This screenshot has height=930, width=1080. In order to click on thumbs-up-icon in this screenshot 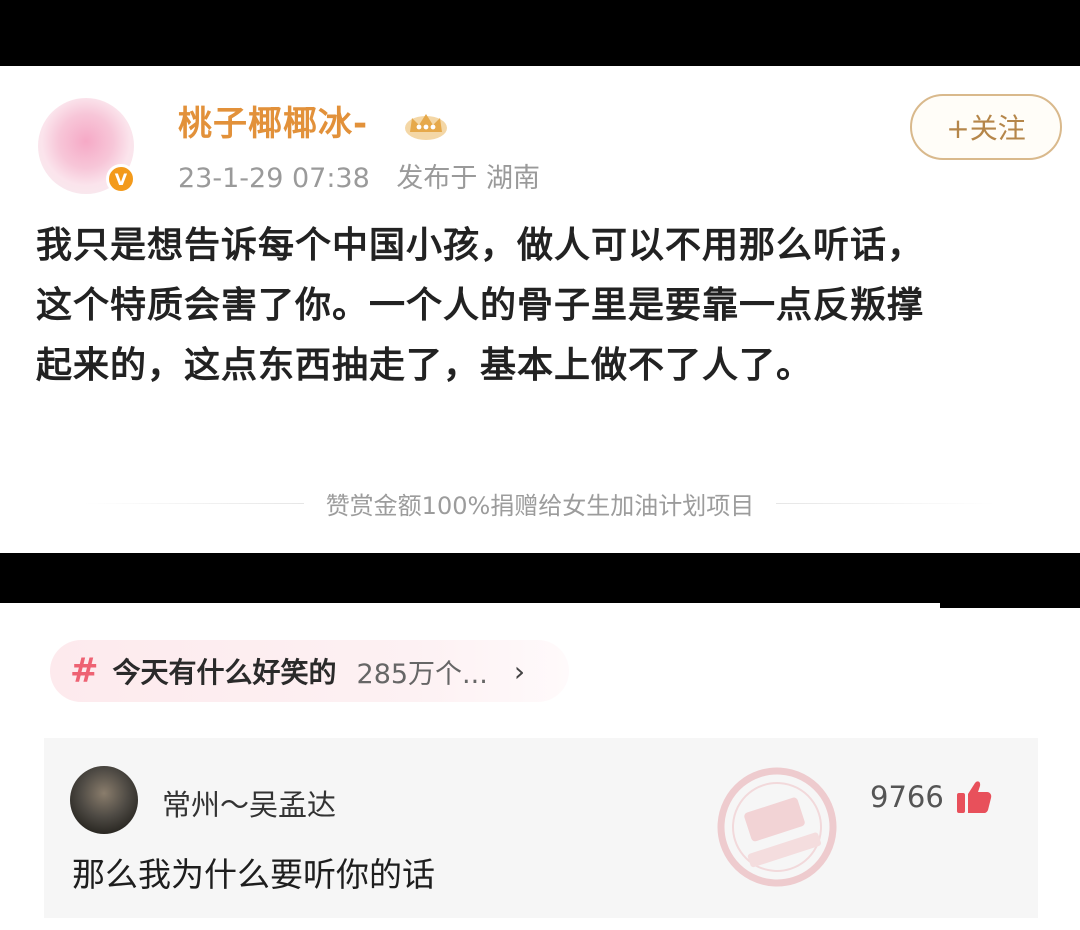, I will do `click(974, 797)`.